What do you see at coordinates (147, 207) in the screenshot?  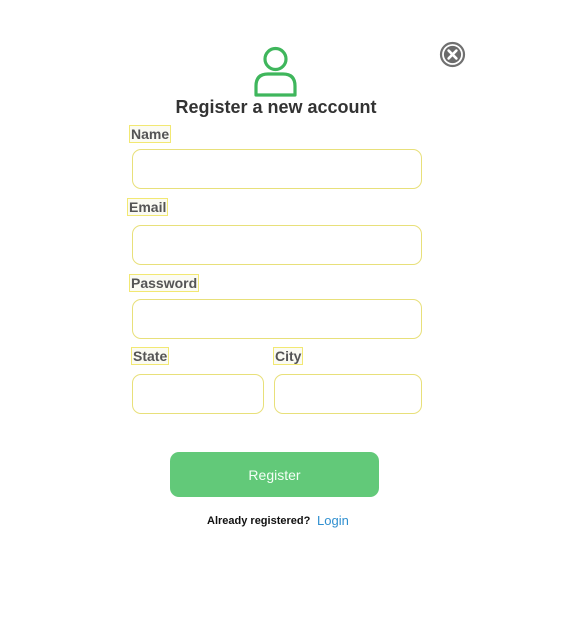 I see `email-label: Email` at bounding box center [147, 207].